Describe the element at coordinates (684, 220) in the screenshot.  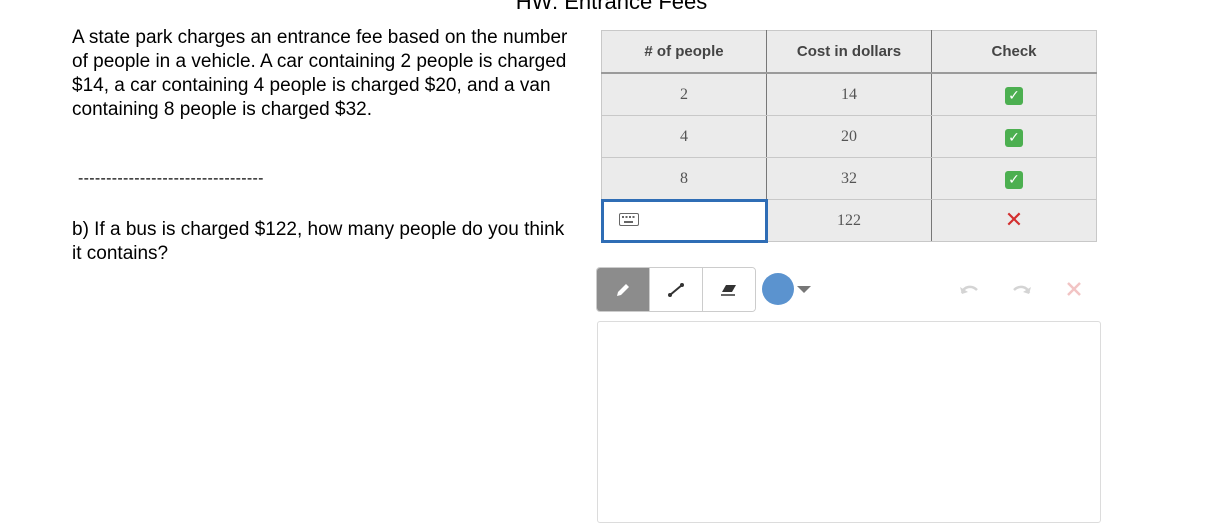
I see `people-answer-input` at that location.